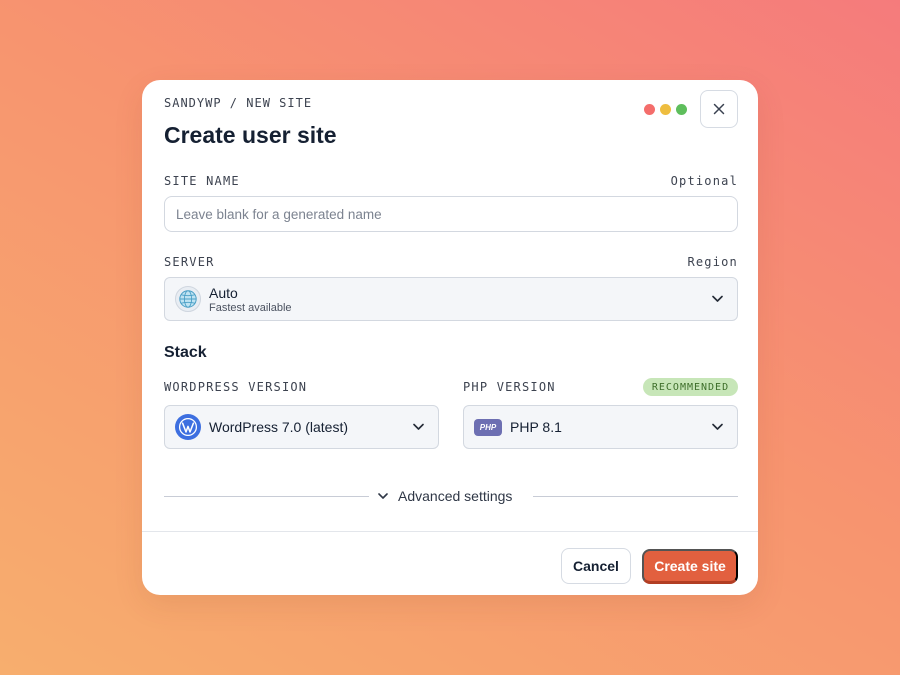  What do you see at coordinates (223, 292) in the screenshot?
I see `server-selected-value: Auto` at bounding box center [223, 292].